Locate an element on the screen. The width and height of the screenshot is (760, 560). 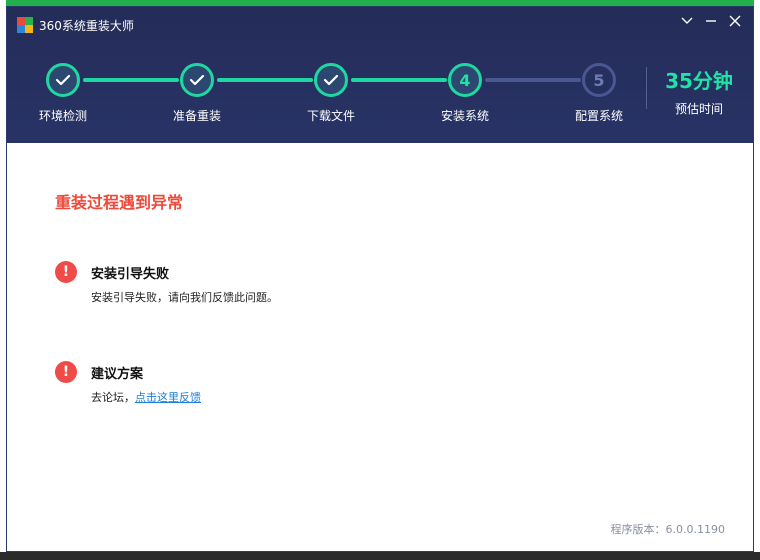
close-button is located at coordinates (735, 21).